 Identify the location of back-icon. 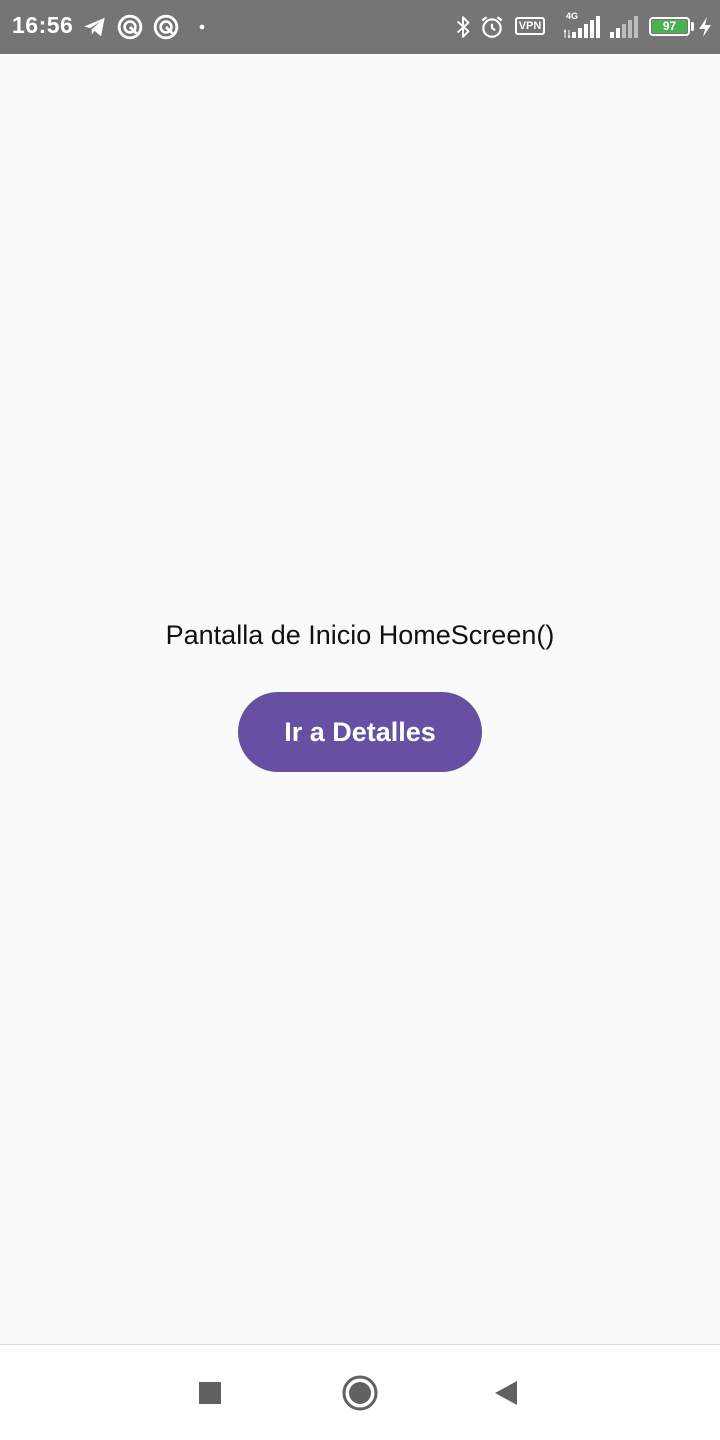
(506, 1393).